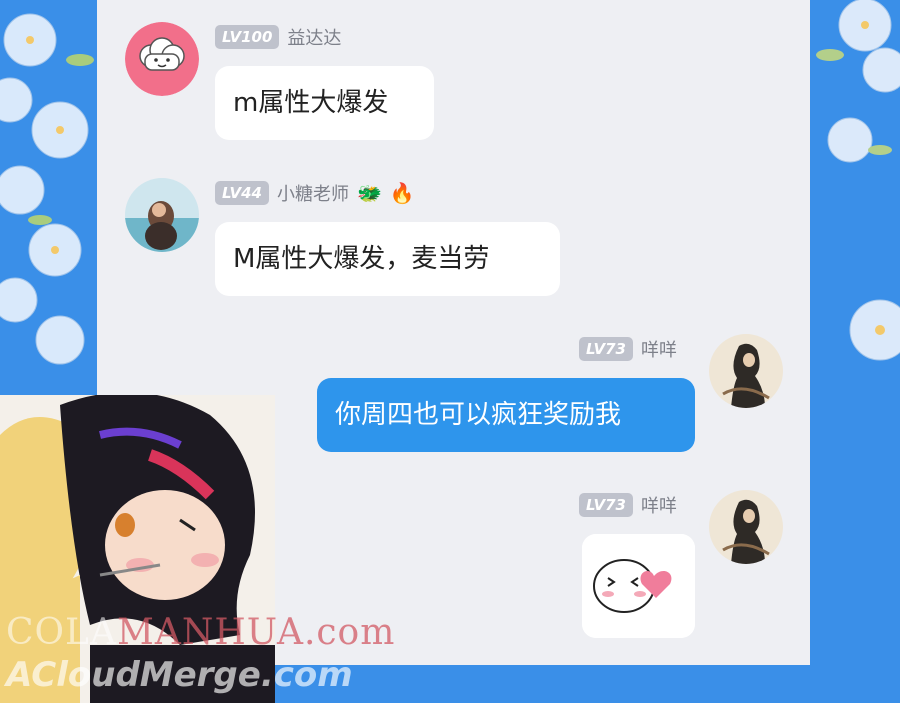 The width and height of the screenshot is (900, 703). I want to click on dragon-badge-icon: 🐲, so click(369, 193).